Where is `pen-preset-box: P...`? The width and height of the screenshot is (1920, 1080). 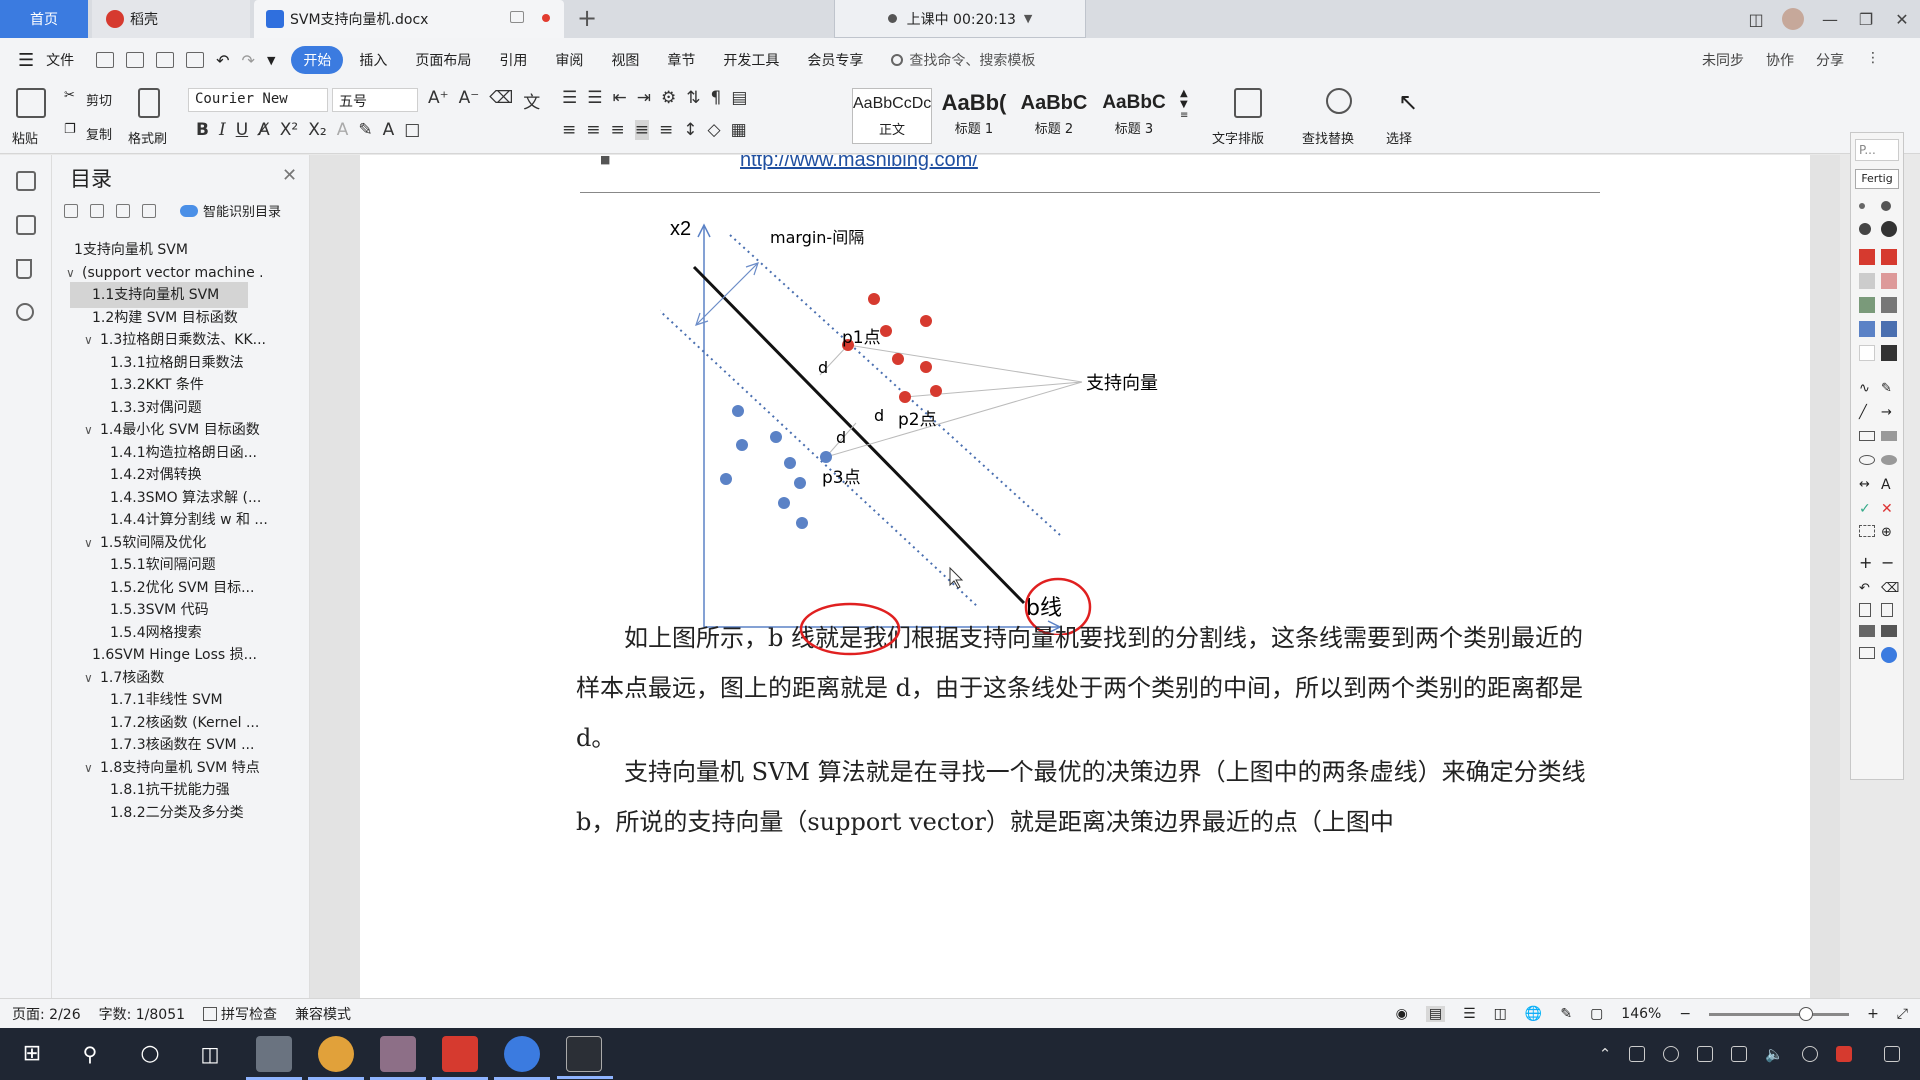
pen-preset-box: P... is located at coordinates (1877, 150).